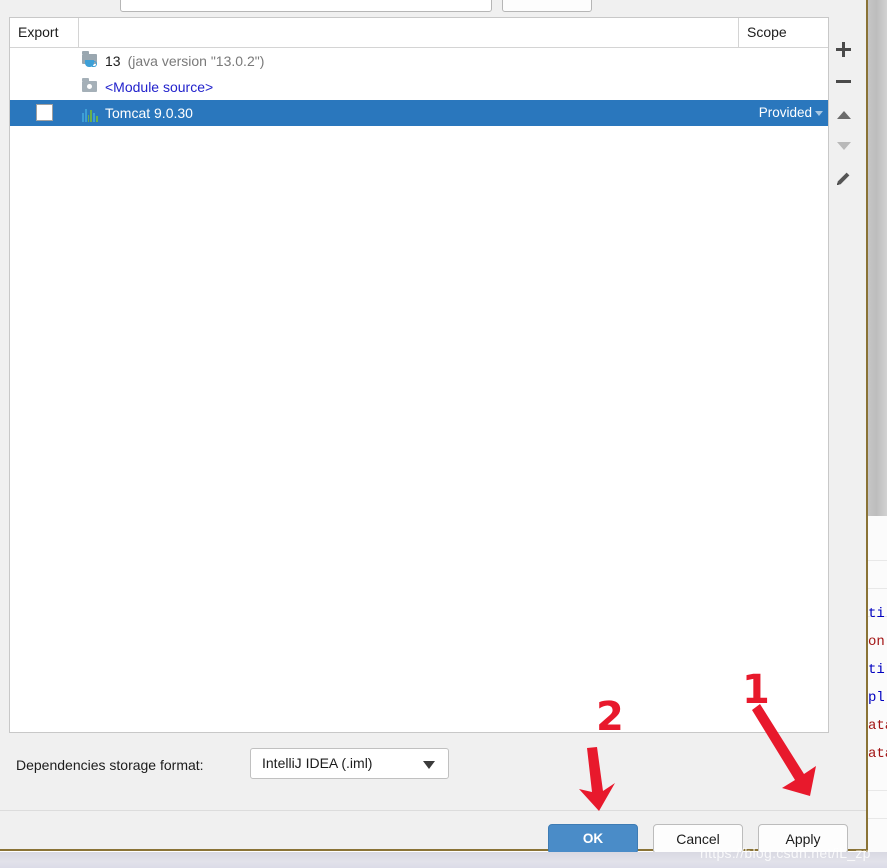  What do you see at coordinates (110, 765) in the screenshot?
I see `dependencies-storage-label: Dependencies storage format:` at bounding box center [110, 765].